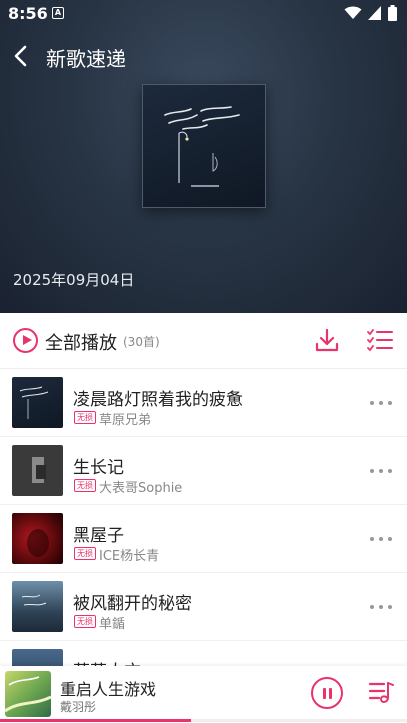 Image resolution: width=407 pixels, height=723 pixels. What do you see at coordinates (96, 720) in the screenshot?
I see `playback-progress-fill` at bounding box center [96, 720].